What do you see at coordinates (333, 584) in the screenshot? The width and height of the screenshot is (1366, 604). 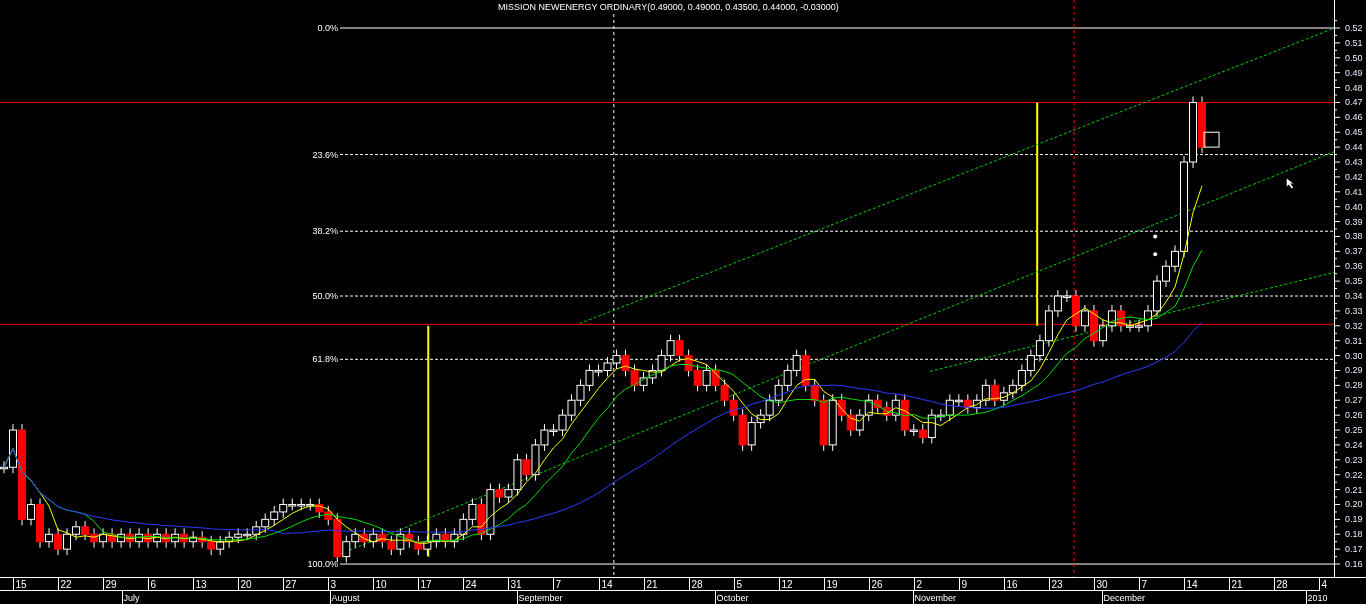 I see `date-label: 3` at bounding box center [333, 584].